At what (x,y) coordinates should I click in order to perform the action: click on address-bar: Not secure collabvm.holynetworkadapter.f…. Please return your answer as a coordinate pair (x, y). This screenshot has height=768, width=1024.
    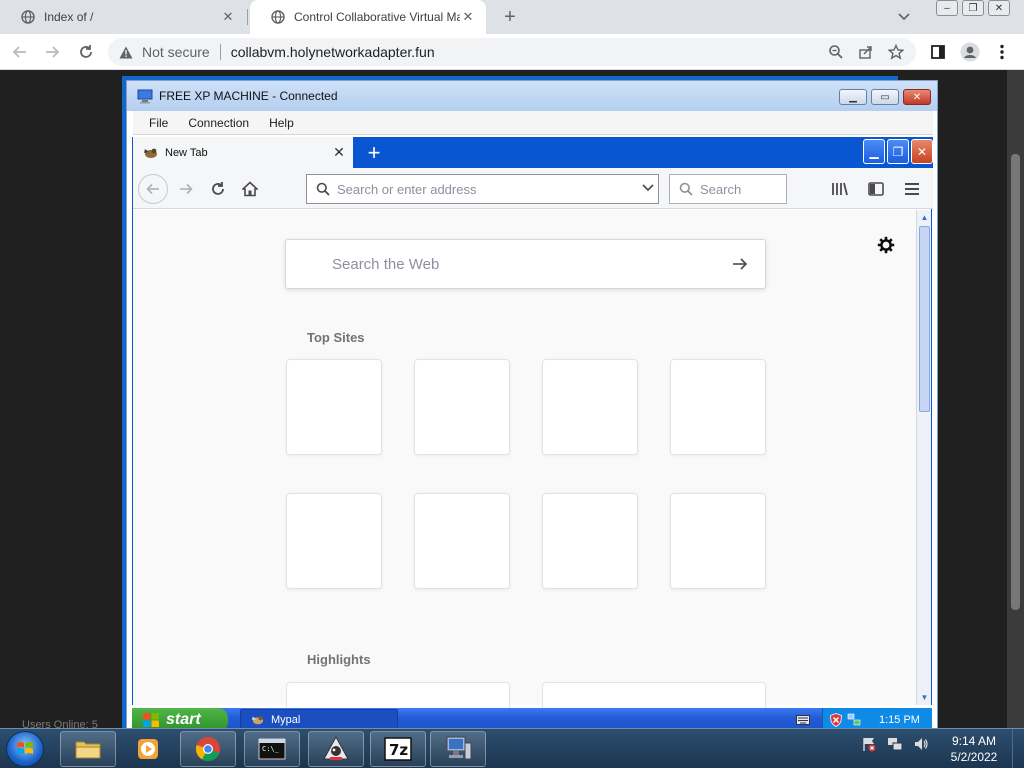
    Looking at the image, I should click on (512, 52).